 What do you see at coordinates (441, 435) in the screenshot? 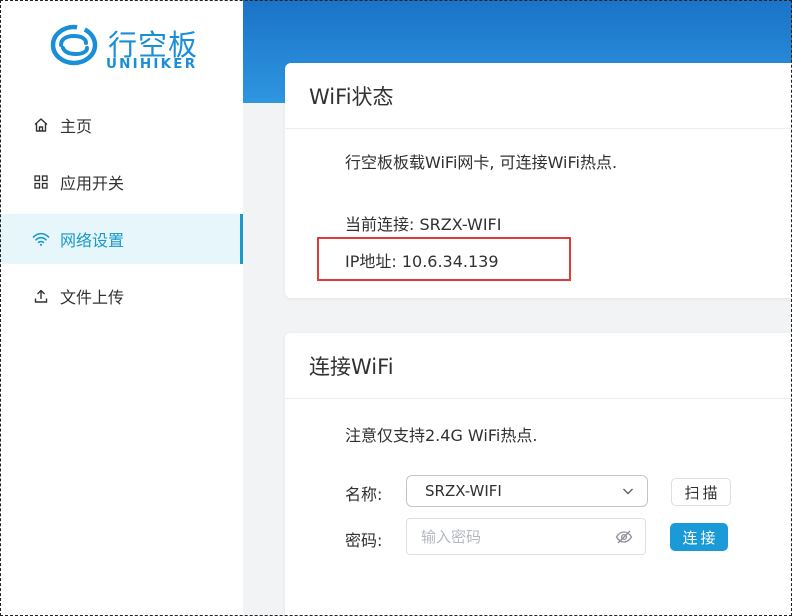
I see `frequency-note: 注意仅支持2.4G WiFi热点.` at bounding box center [441, 435].